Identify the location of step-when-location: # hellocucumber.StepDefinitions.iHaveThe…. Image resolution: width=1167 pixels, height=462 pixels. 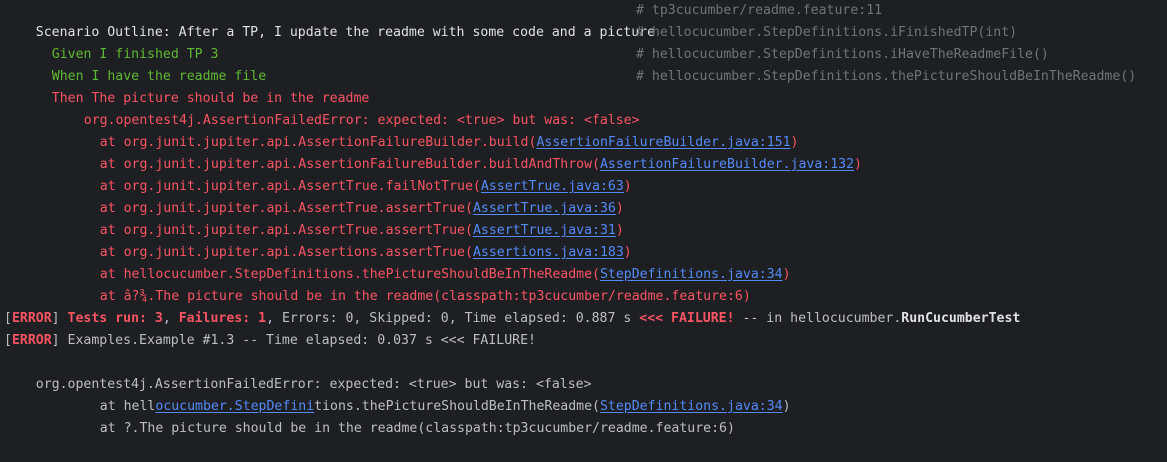
(842, 54).